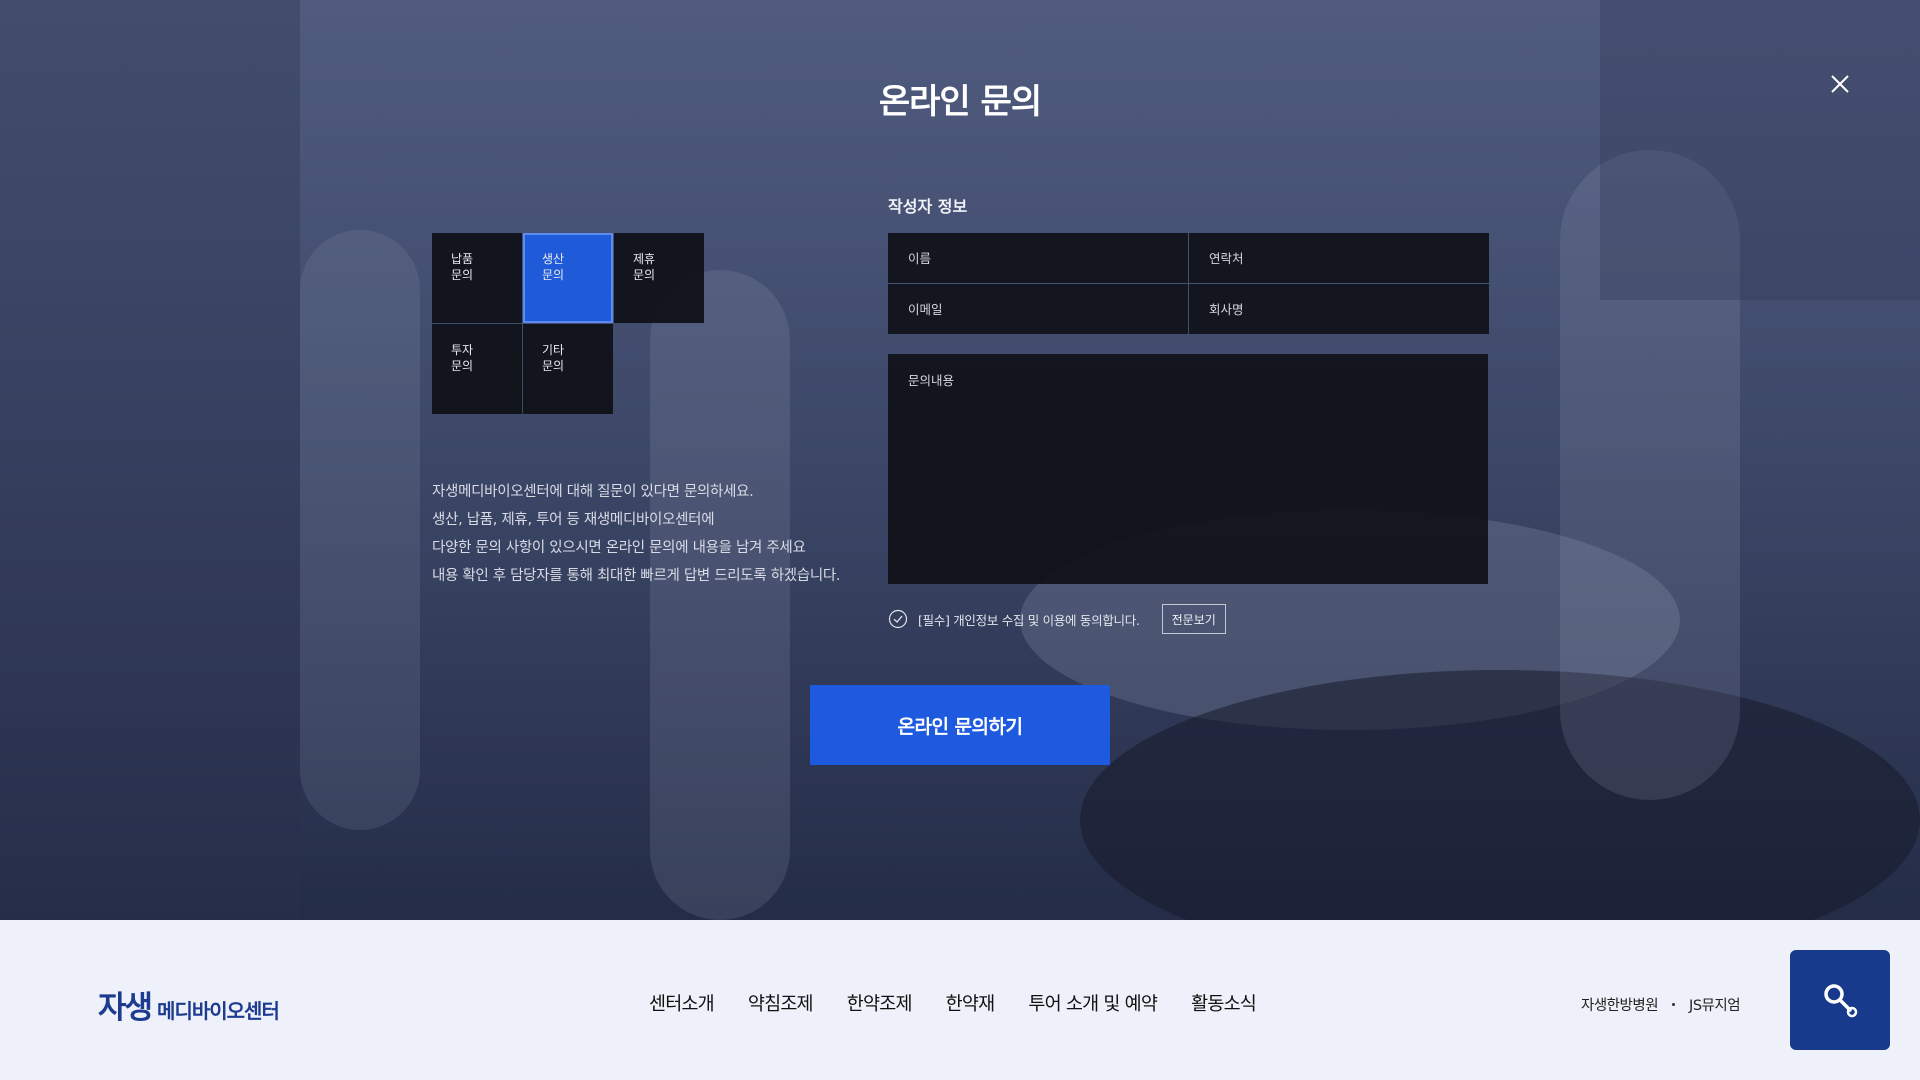 This screenshot has width=1920, height=1080. I want to click on inquiry-category-grid: 납품 문의 생산 문의 제휴 문의 투자 문의 기타 문의, so click(568, 324).